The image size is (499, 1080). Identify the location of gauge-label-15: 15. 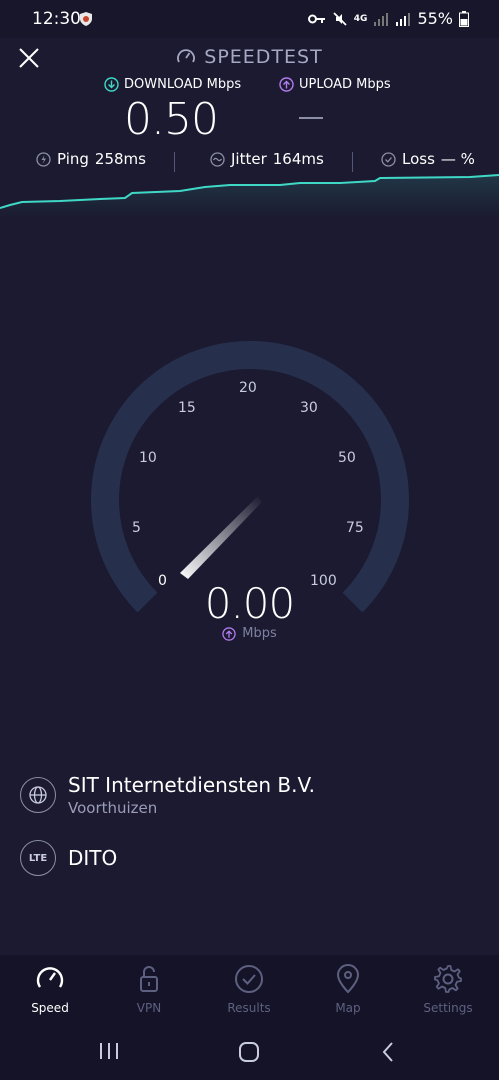
(187, 408).